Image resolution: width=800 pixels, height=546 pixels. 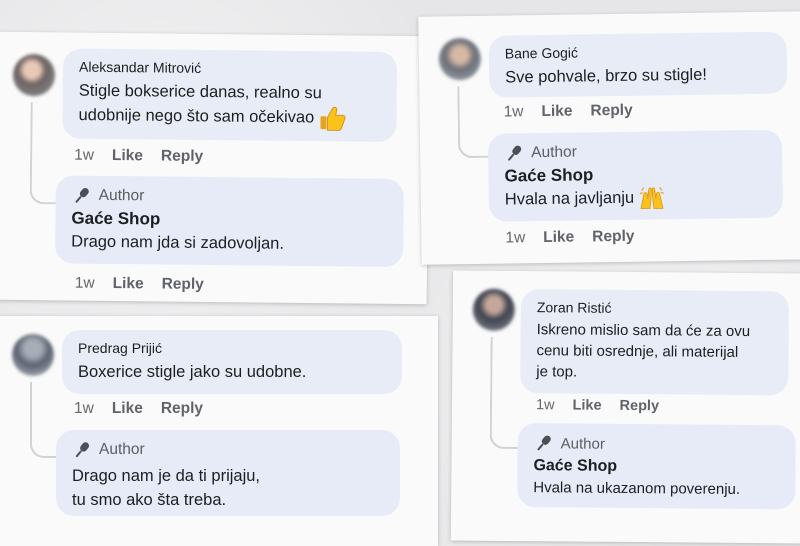 I want to click on author-reply-bubble: Author Gaće Shop Hvala na javljanju, so click(x=635, y=175).